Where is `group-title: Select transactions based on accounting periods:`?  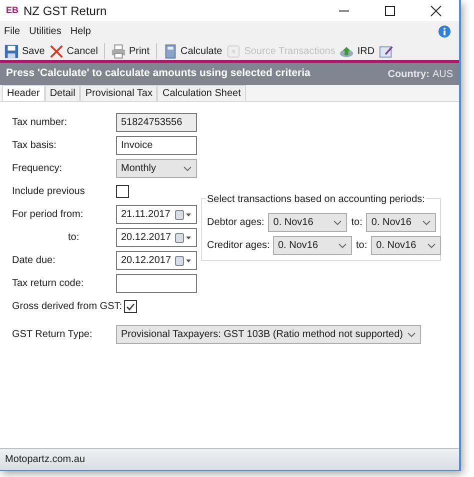
group-title: Select transactions based on accounting periods: is located at coordinates (316, 199).